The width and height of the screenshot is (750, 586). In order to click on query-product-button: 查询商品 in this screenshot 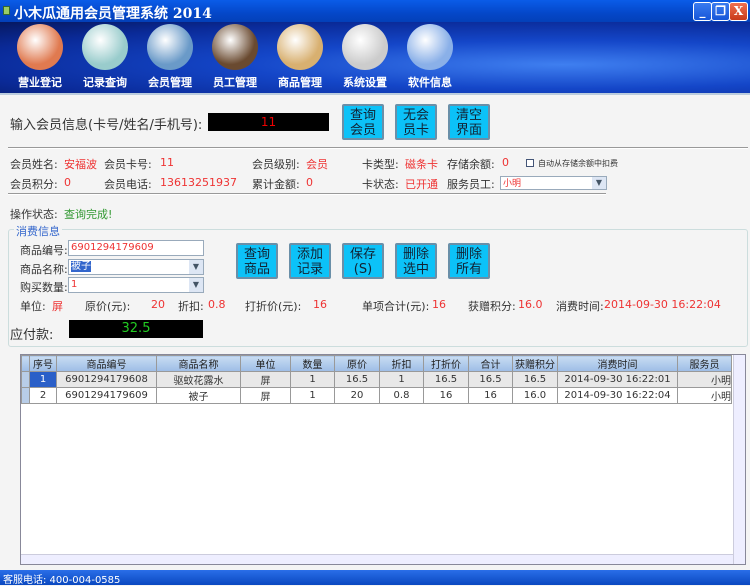, I will do `click(257, 261)`.